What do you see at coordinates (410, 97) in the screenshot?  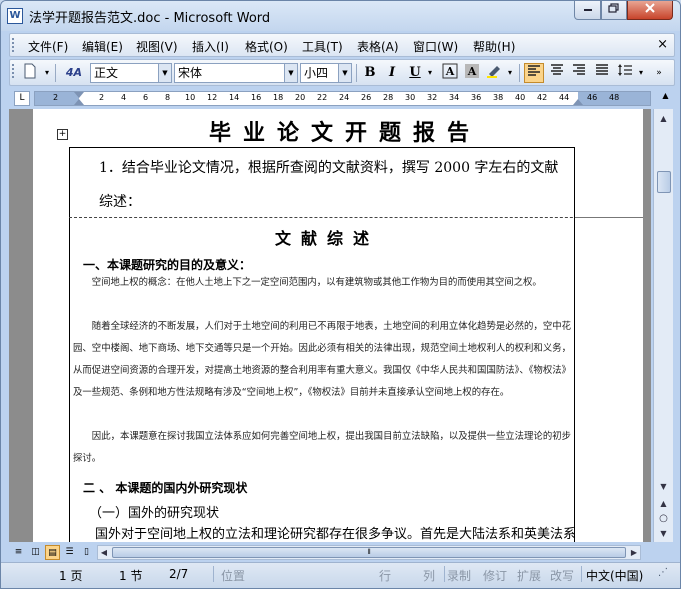 I see `ruler-tick: 30` at bounding box center [410, 97].